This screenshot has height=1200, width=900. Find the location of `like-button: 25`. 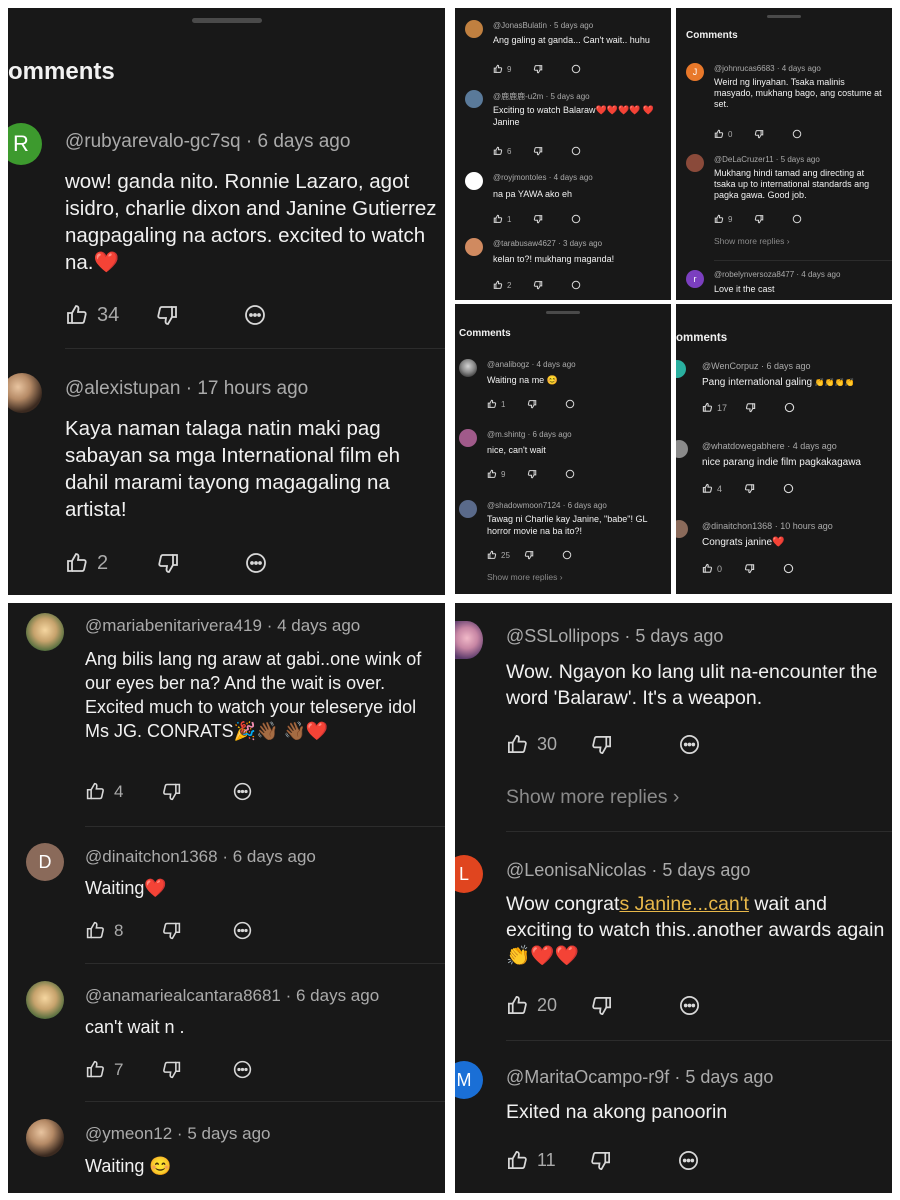

like-button: 25 is located at coordinates (498, 555).